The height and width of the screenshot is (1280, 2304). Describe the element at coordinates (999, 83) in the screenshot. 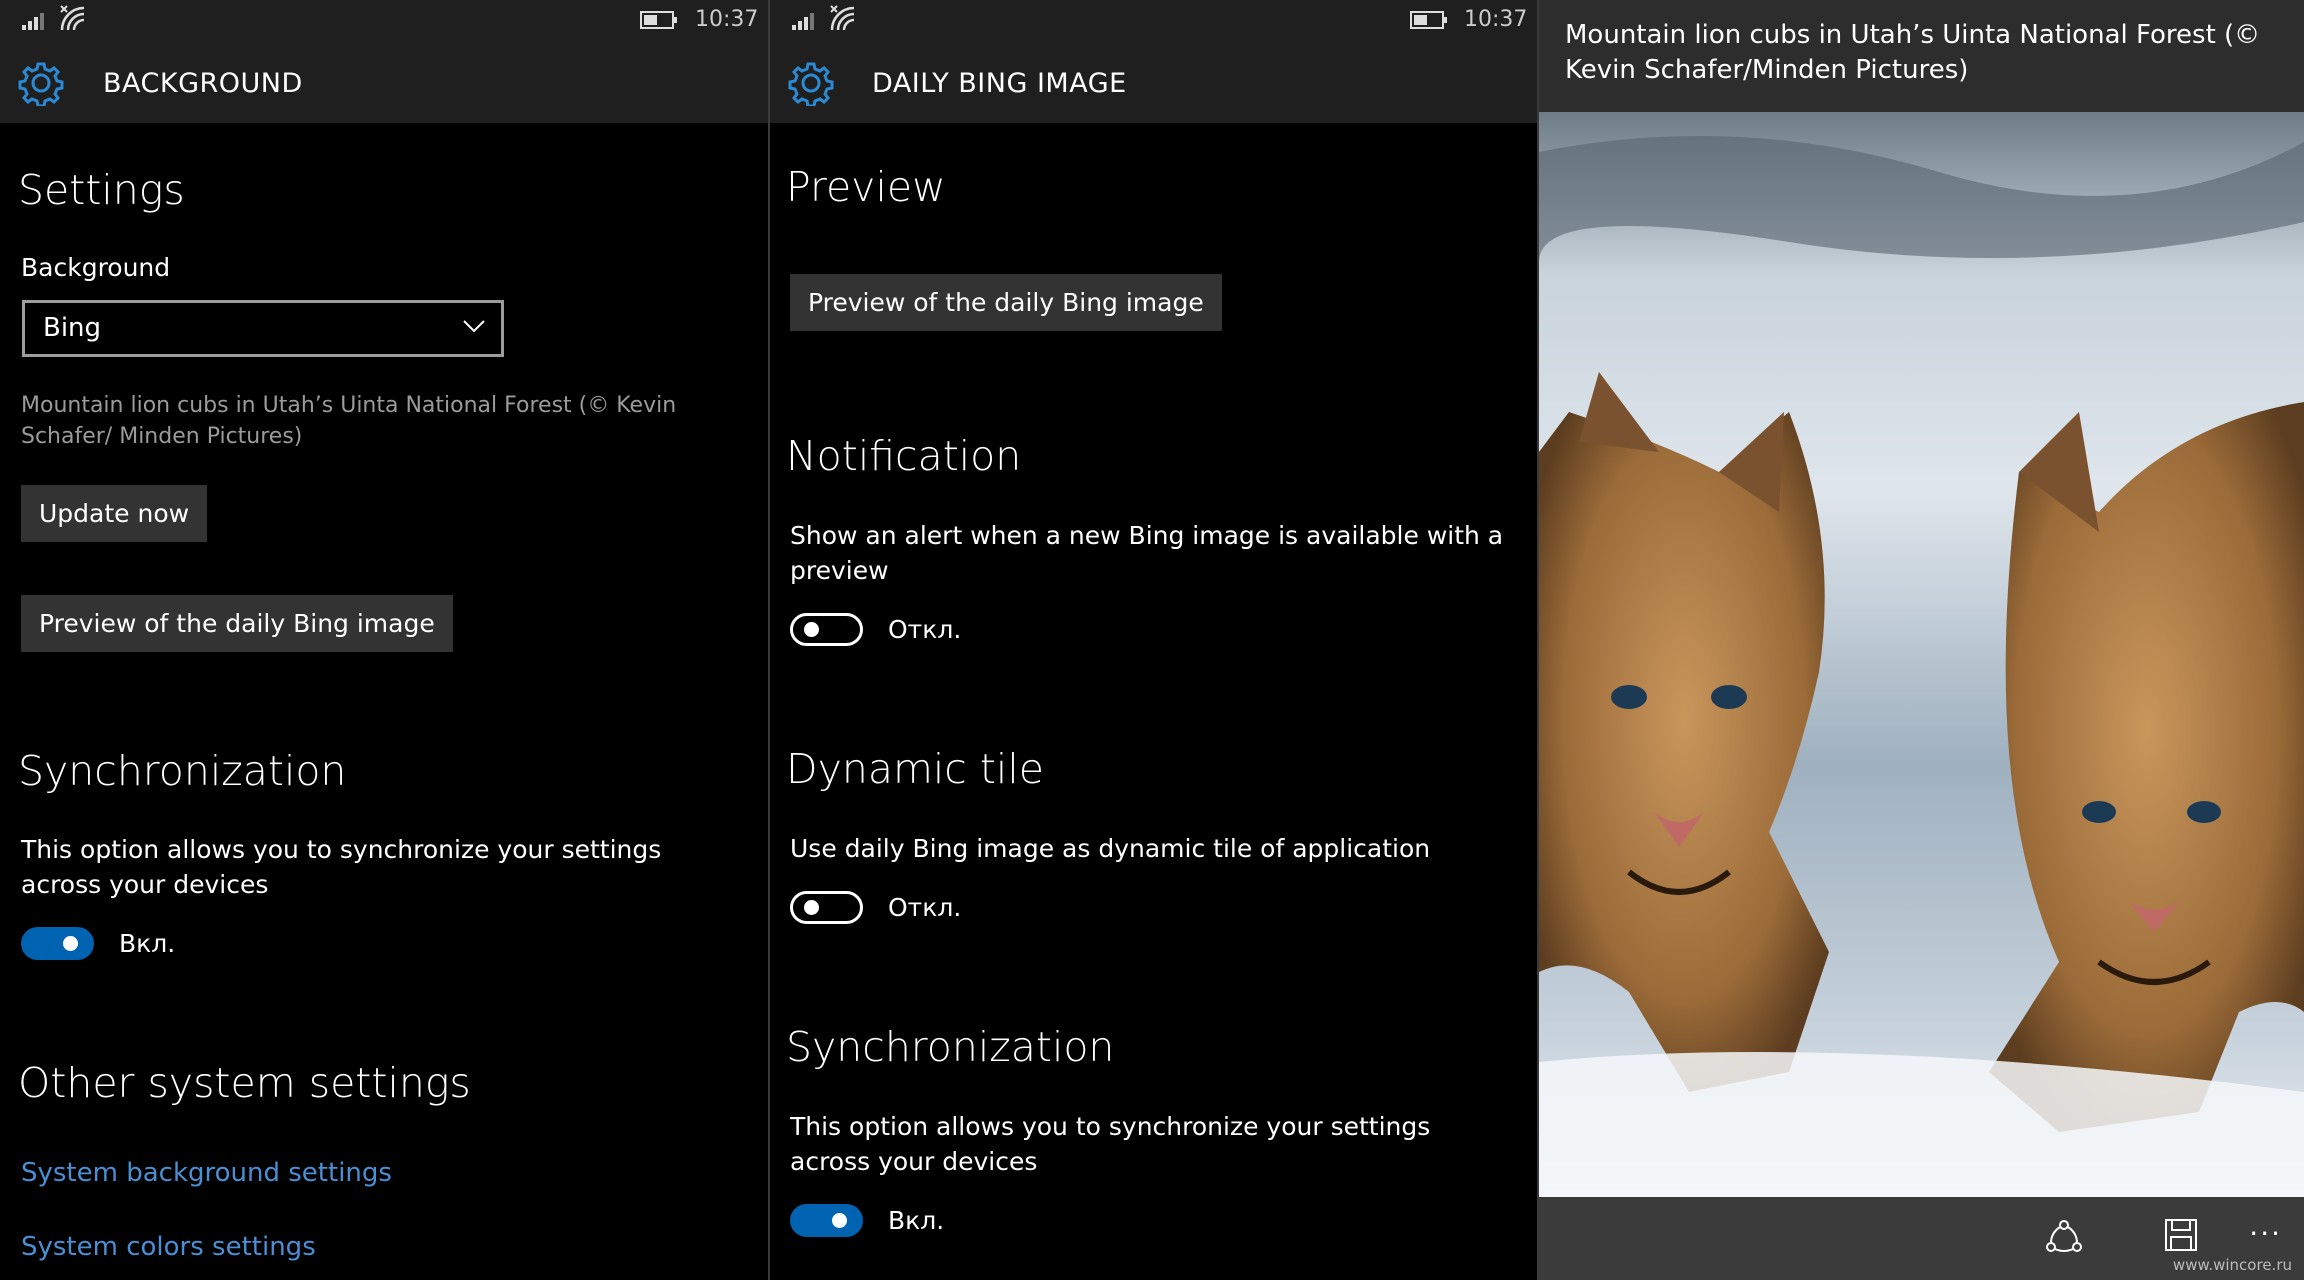

I see `page-title: DAILY BING IMAGE` at that location.